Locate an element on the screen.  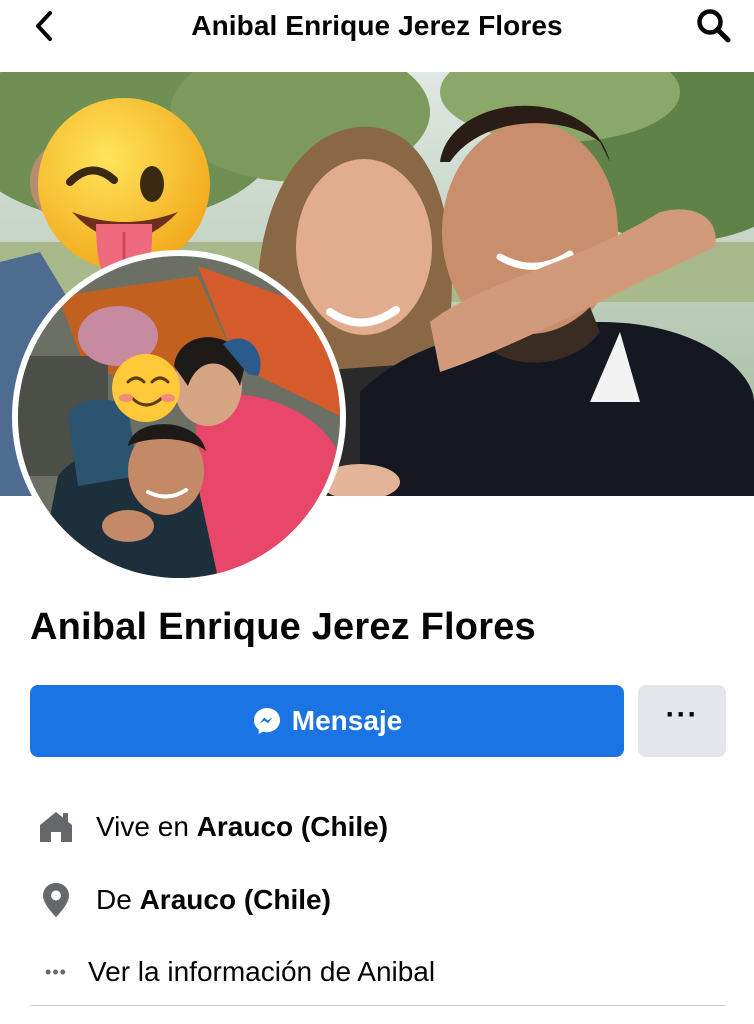
profile-picture is located at coordinates (179, 417).